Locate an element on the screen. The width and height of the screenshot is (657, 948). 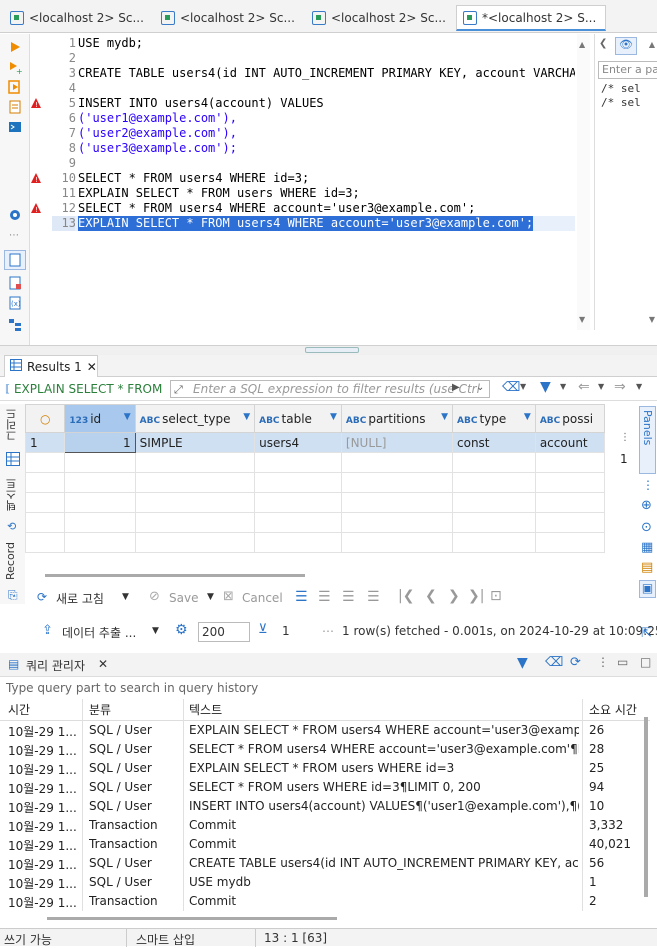
metadata-icon: ⊙ is located at coordinates (646, 527).